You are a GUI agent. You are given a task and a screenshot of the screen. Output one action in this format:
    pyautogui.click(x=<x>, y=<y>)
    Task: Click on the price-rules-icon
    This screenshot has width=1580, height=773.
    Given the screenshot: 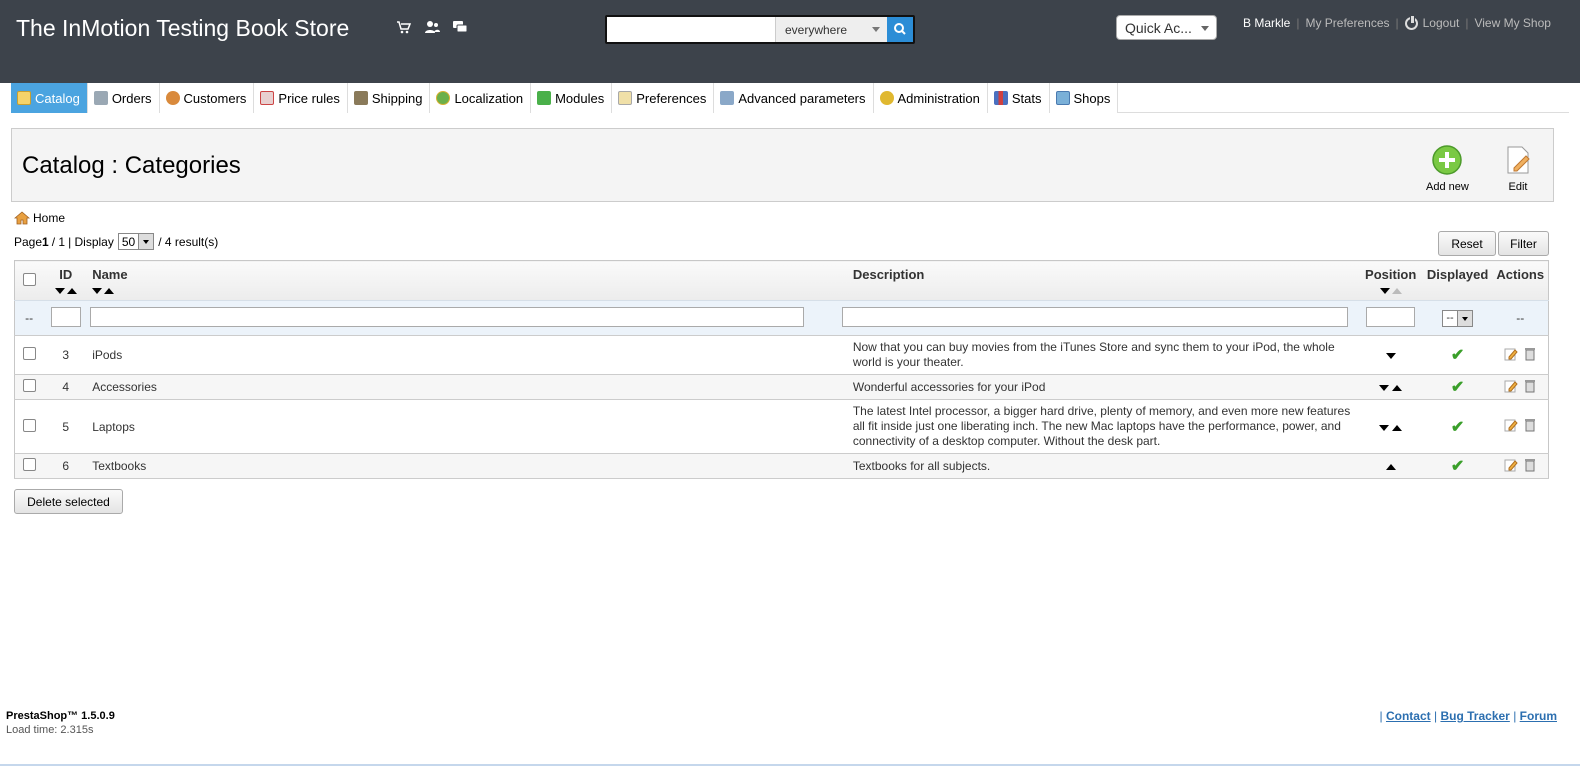 What is the action you would take?
    pyautogui.click(x=267, y=98)
    